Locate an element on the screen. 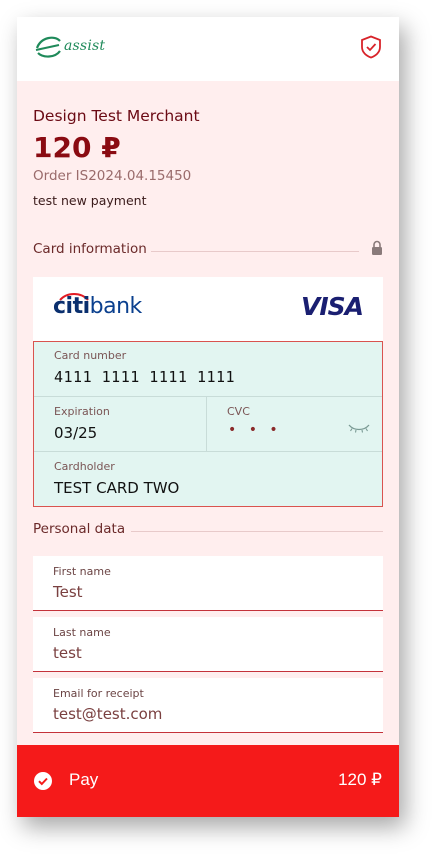  card-number-field: Card number 4111 1111 1111 1111 is located at coordinates (208, 369).